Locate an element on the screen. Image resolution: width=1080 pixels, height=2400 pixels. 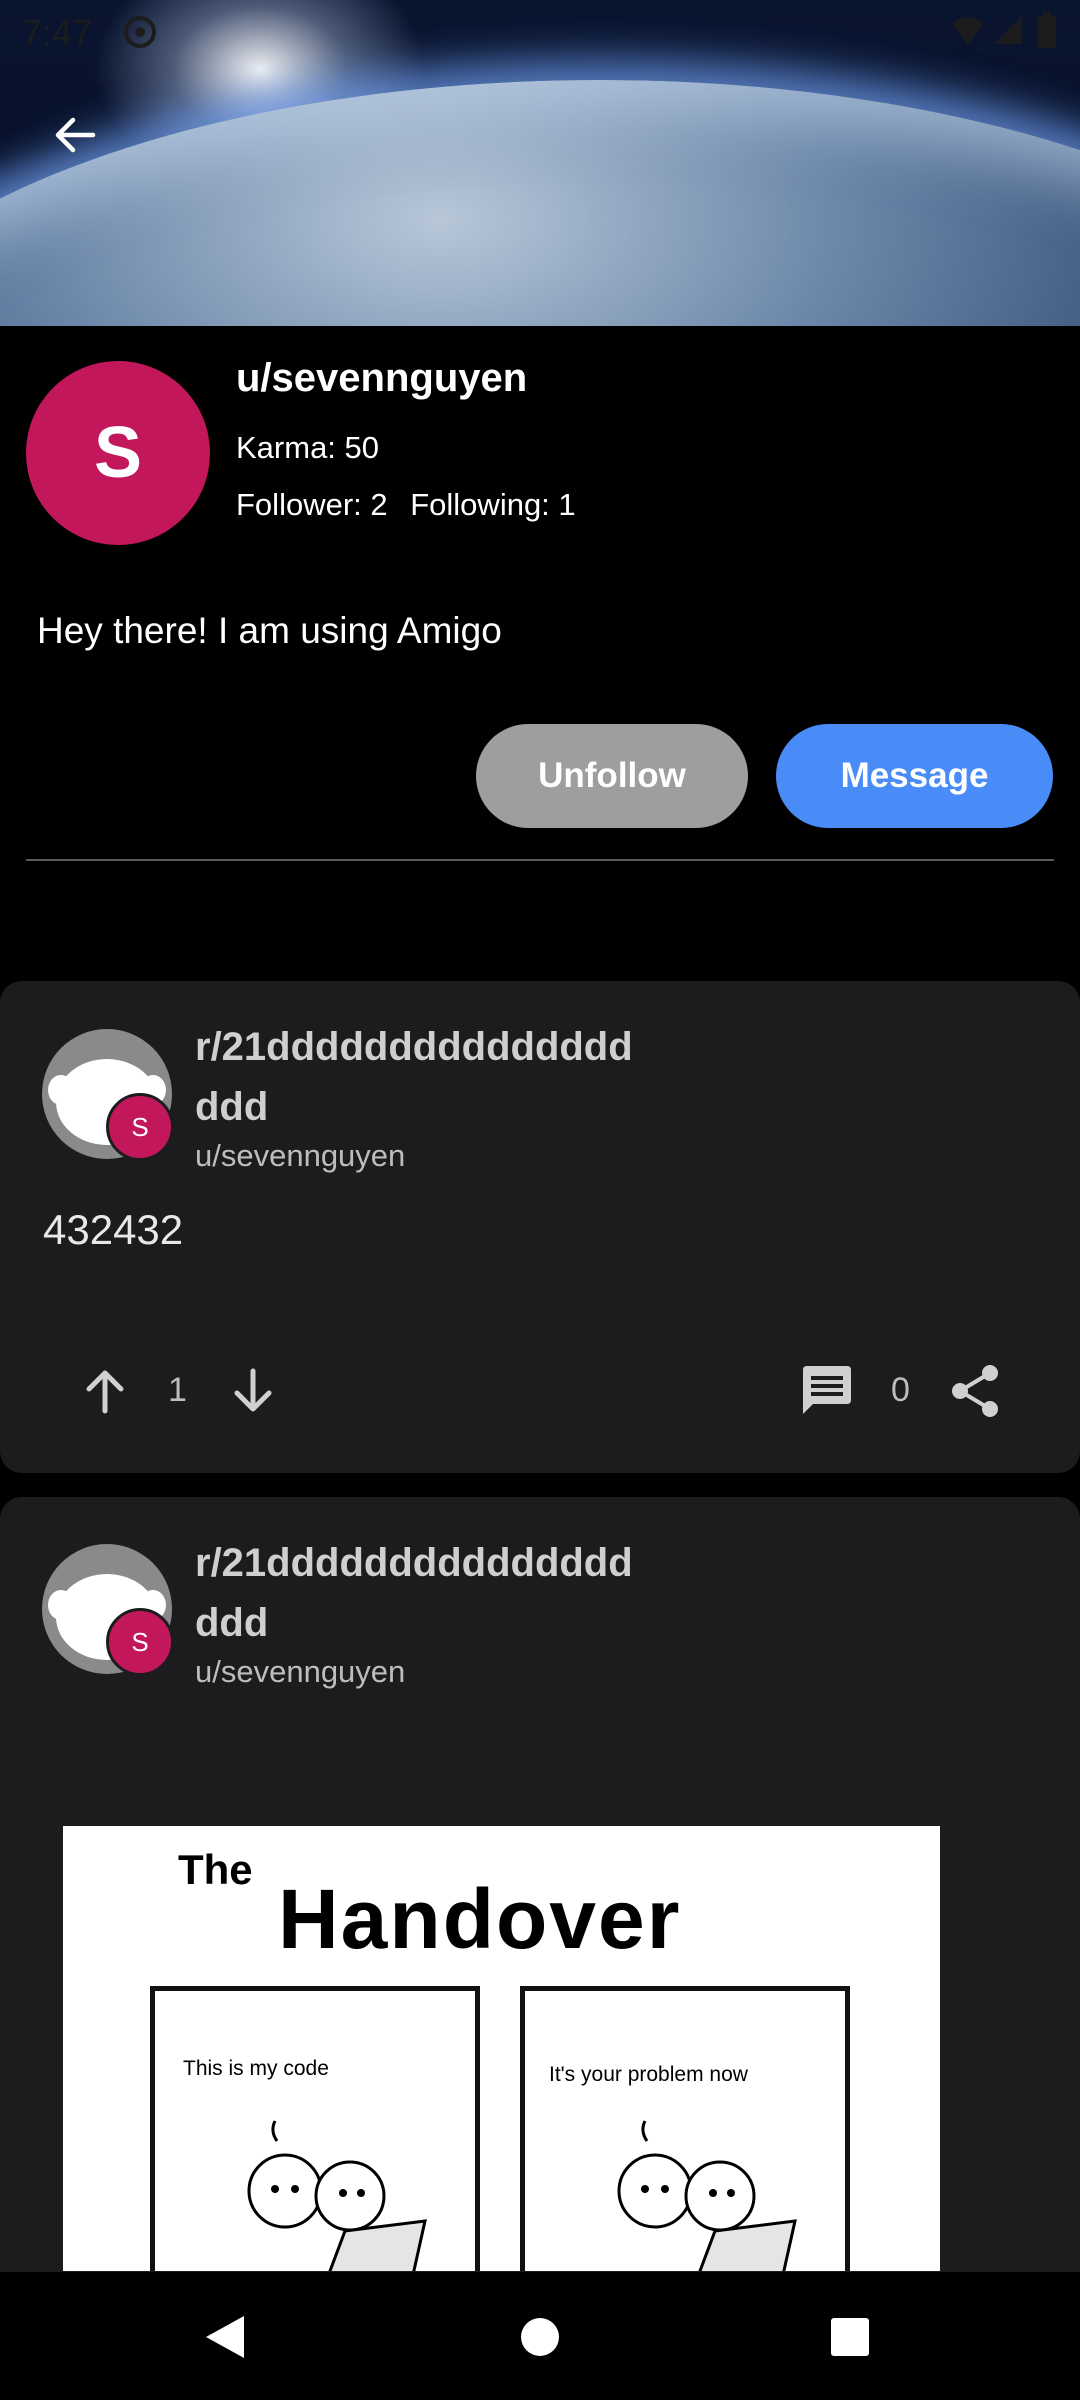
comment-count: 0 is located at coordinates (900, 1390).